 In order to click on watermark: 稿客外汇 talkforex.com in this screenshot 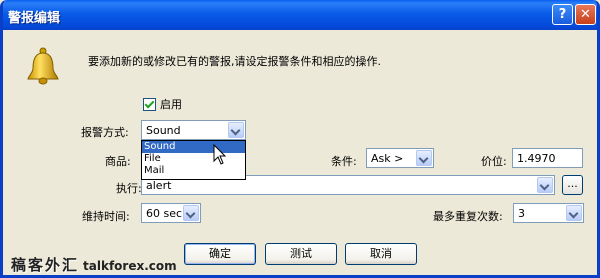, I will do `click(94, 264)`.